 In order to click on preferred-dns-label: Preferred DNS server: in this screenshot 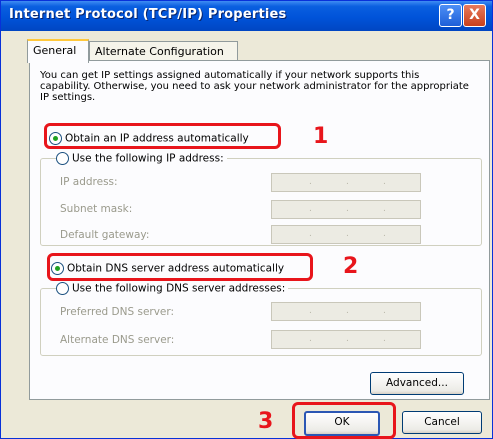, I will do `click(117, 312)`.